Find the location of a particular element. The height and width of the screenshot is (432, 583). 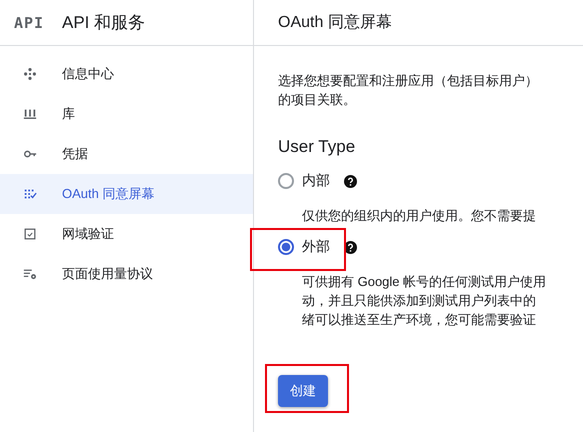

dashboard-icon is located at coordinates (30, 74).